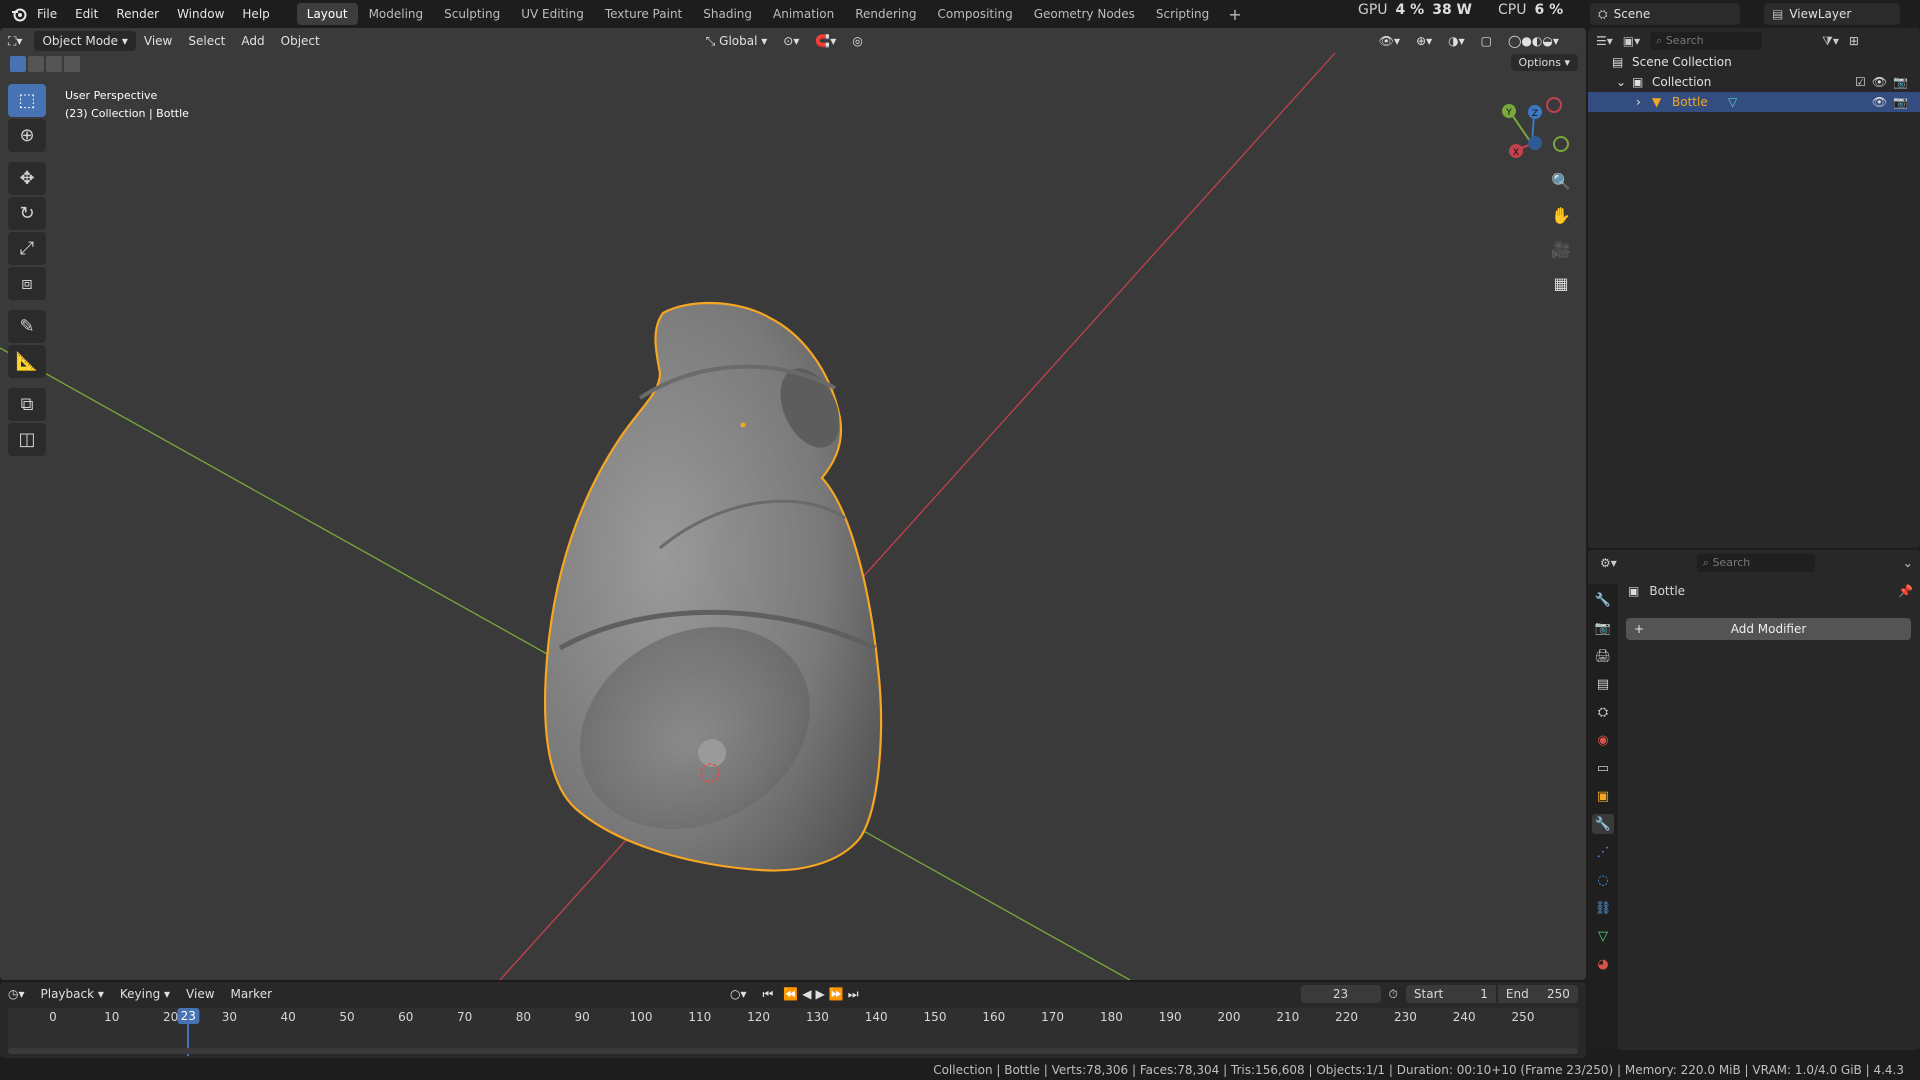 This screenshot has width=1920, height=1080. Describe the element at coordinates (1234, 14) in the screenshot. I see `add-workspace-icon: +` at that location.